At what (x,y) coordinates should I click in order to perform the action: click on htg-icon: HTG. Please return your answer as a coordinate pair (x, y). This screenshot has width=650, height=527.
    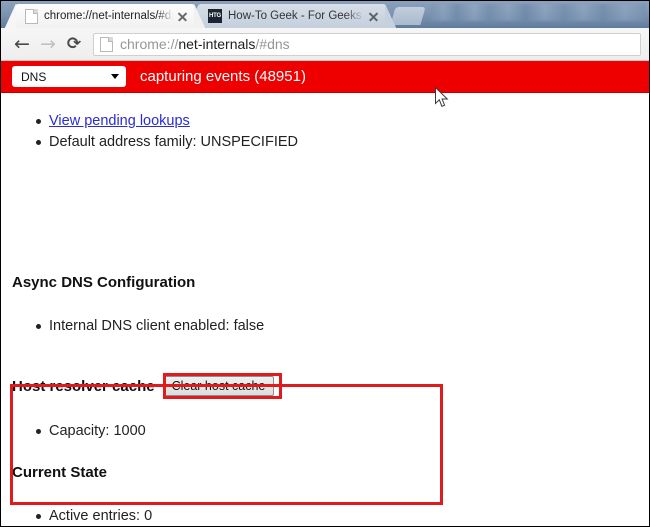
    Looking at the image, I should click on (215, 16).